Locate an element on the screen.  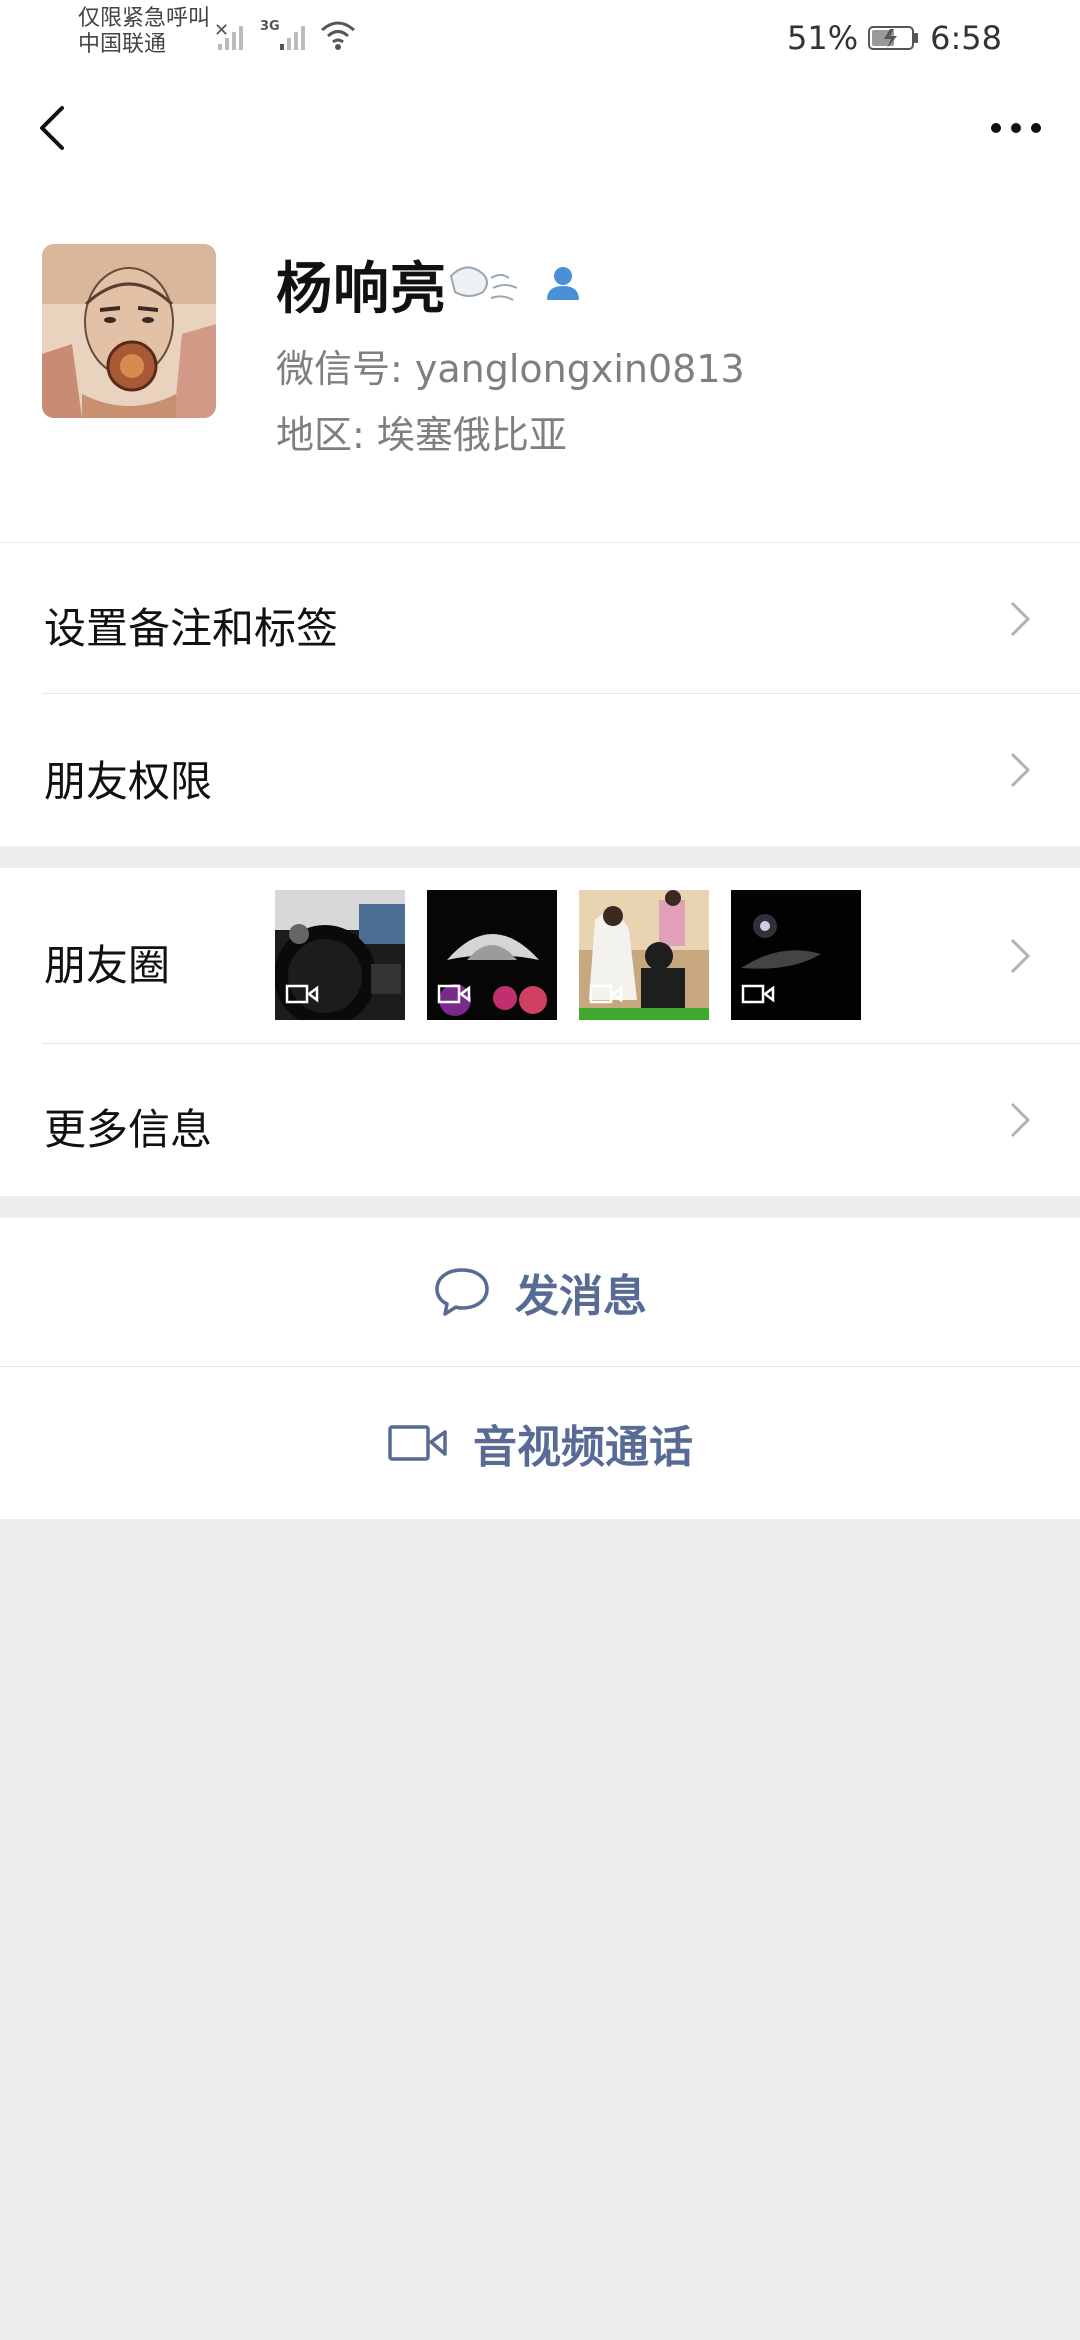
moments-thumbnail-wedding is located at coordinates (644, 955).